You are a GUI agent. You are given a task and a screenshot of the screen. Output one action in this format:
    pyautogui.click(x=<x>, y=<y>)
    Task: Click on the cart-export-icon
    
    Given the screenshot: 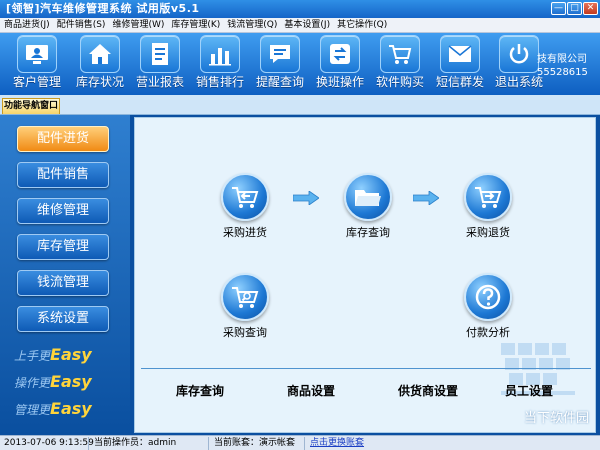 What is the action you would take?
    pyautogui.click(x=488, y=197)
    